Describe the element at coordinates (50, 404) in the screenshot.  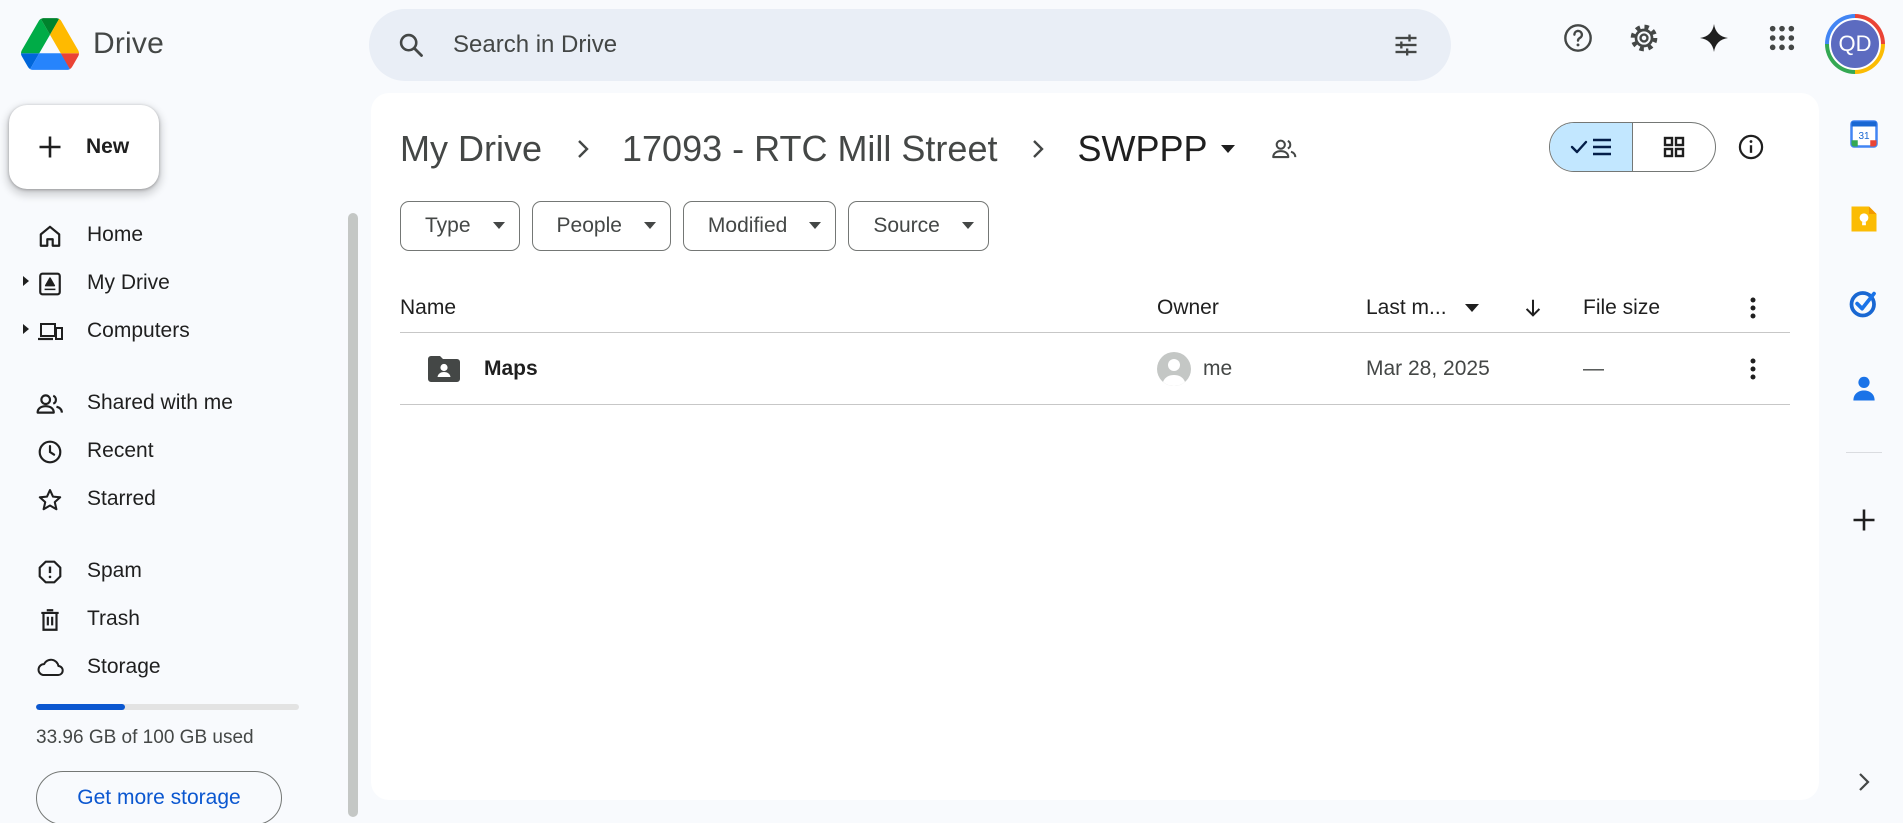
I see `shared-people-icon` at that location.